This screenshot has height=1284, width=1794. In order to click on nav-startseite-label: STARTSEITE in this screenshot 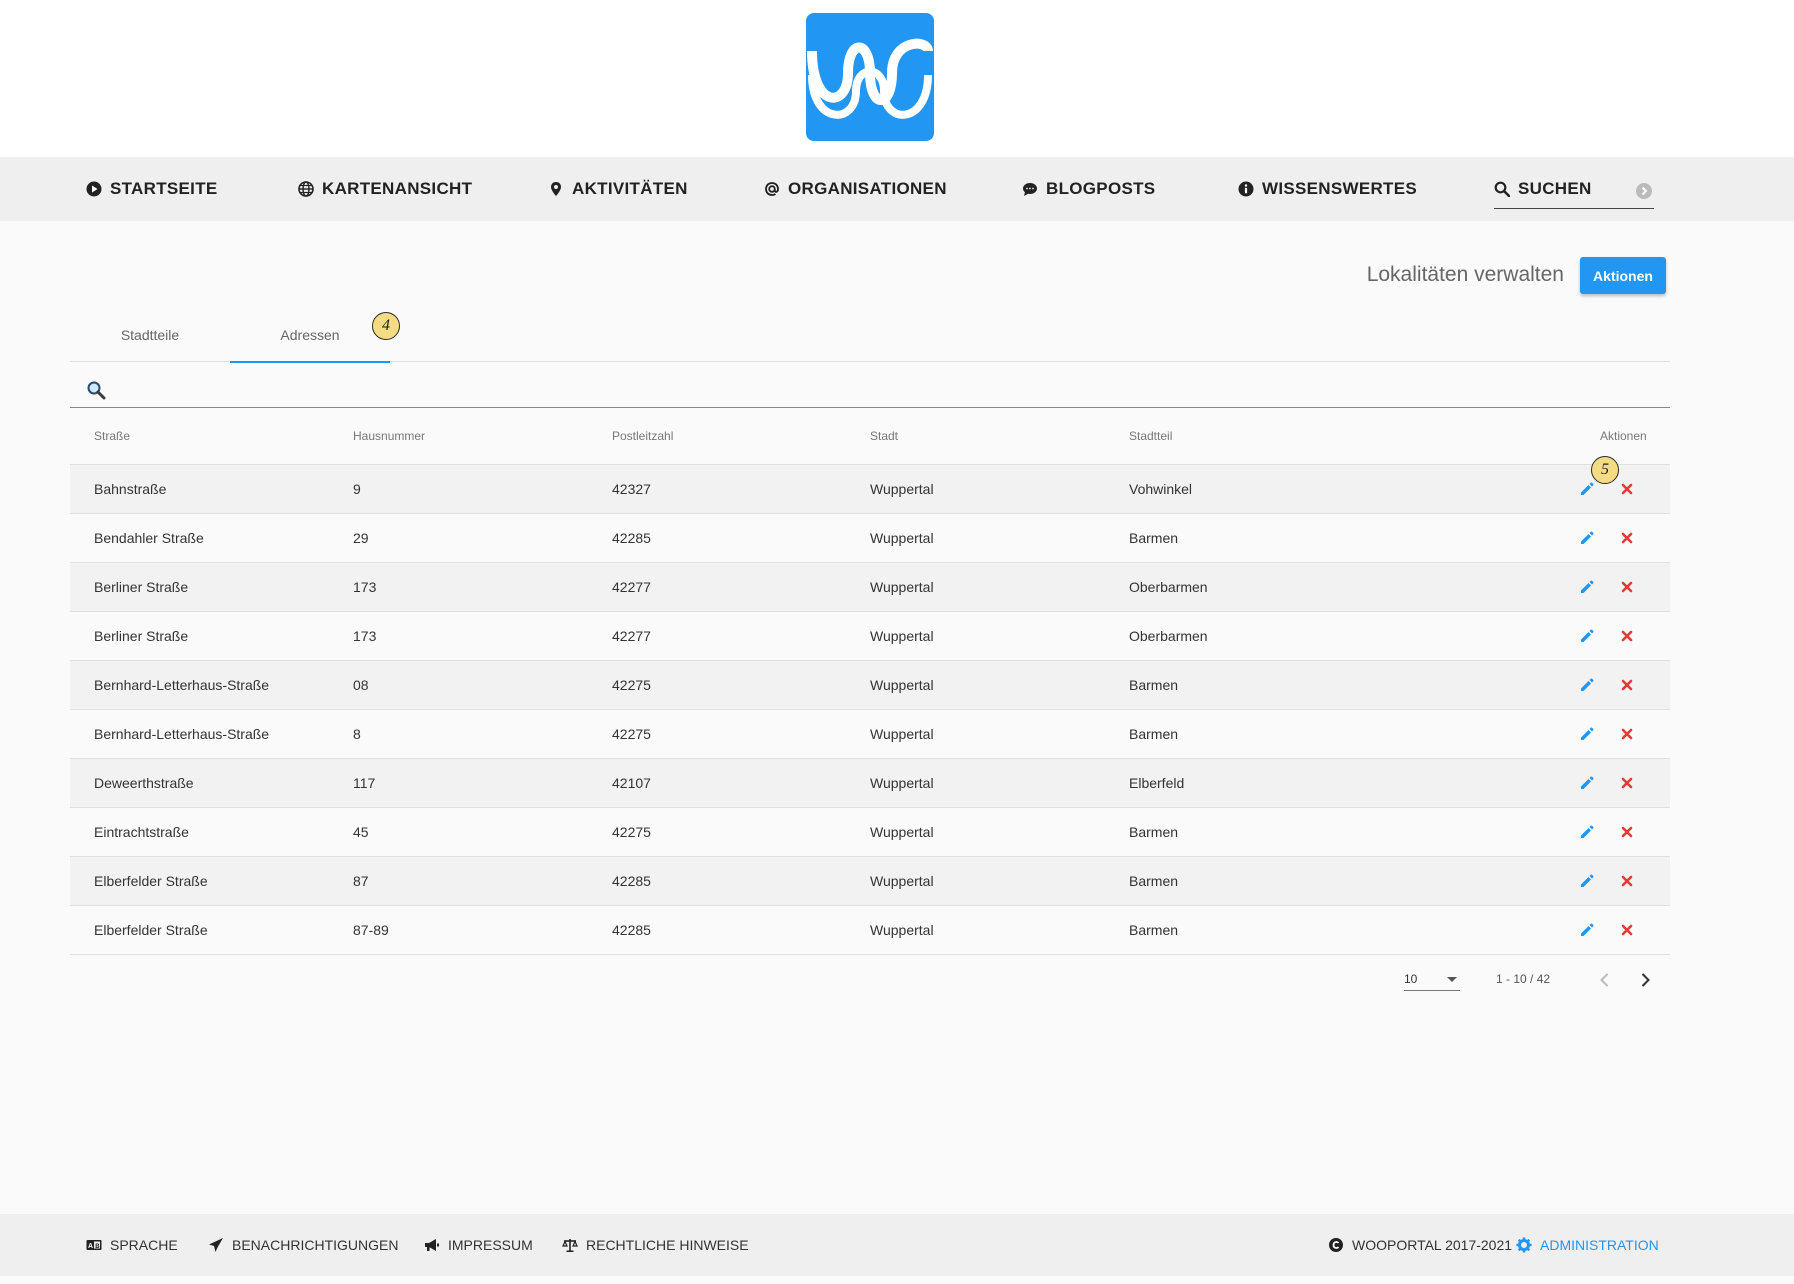, I will do `click(164, 188)`.